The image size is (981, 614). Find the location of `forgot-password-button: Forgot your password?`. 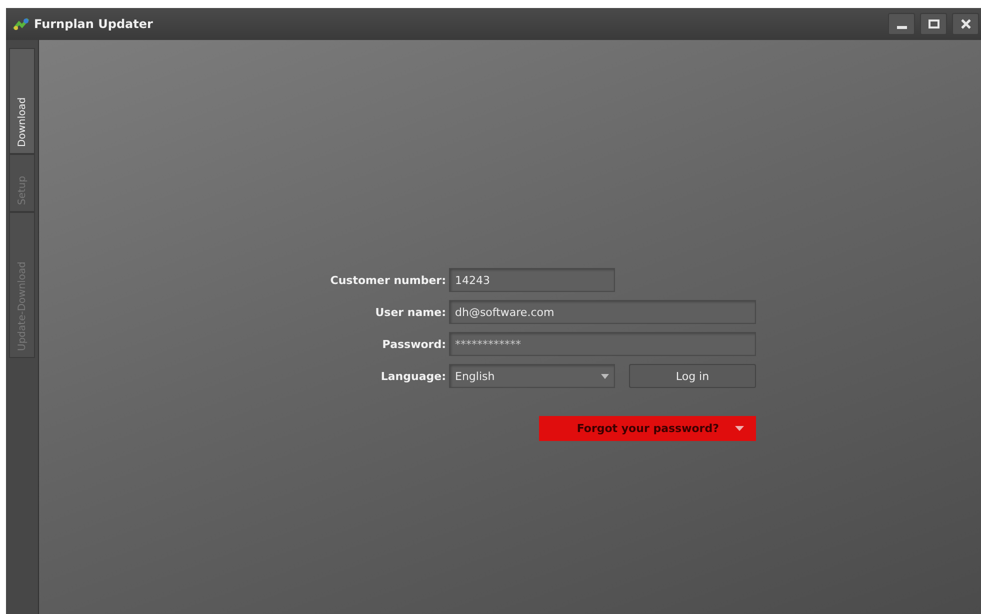

forgot-password-button: Forgot your password? is located at coordinates (647, 428).